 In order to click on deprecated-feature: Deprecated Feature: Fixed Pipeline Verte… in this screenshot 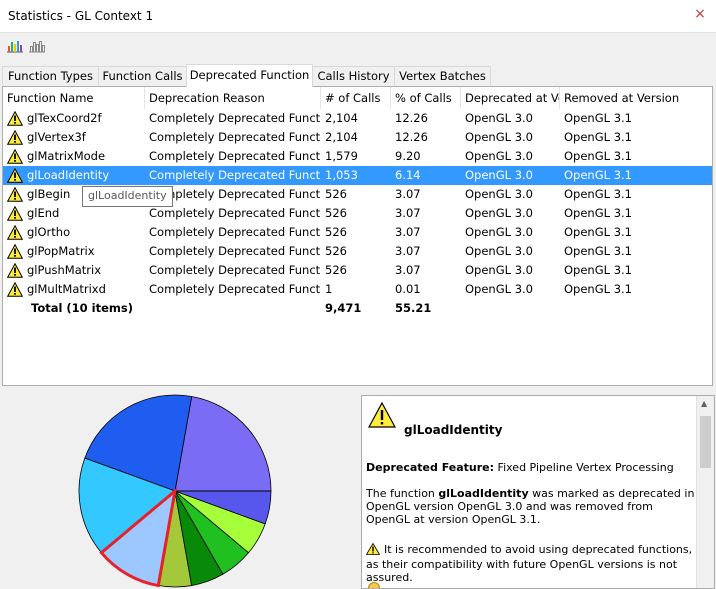, I will do `click(531, 467)`.